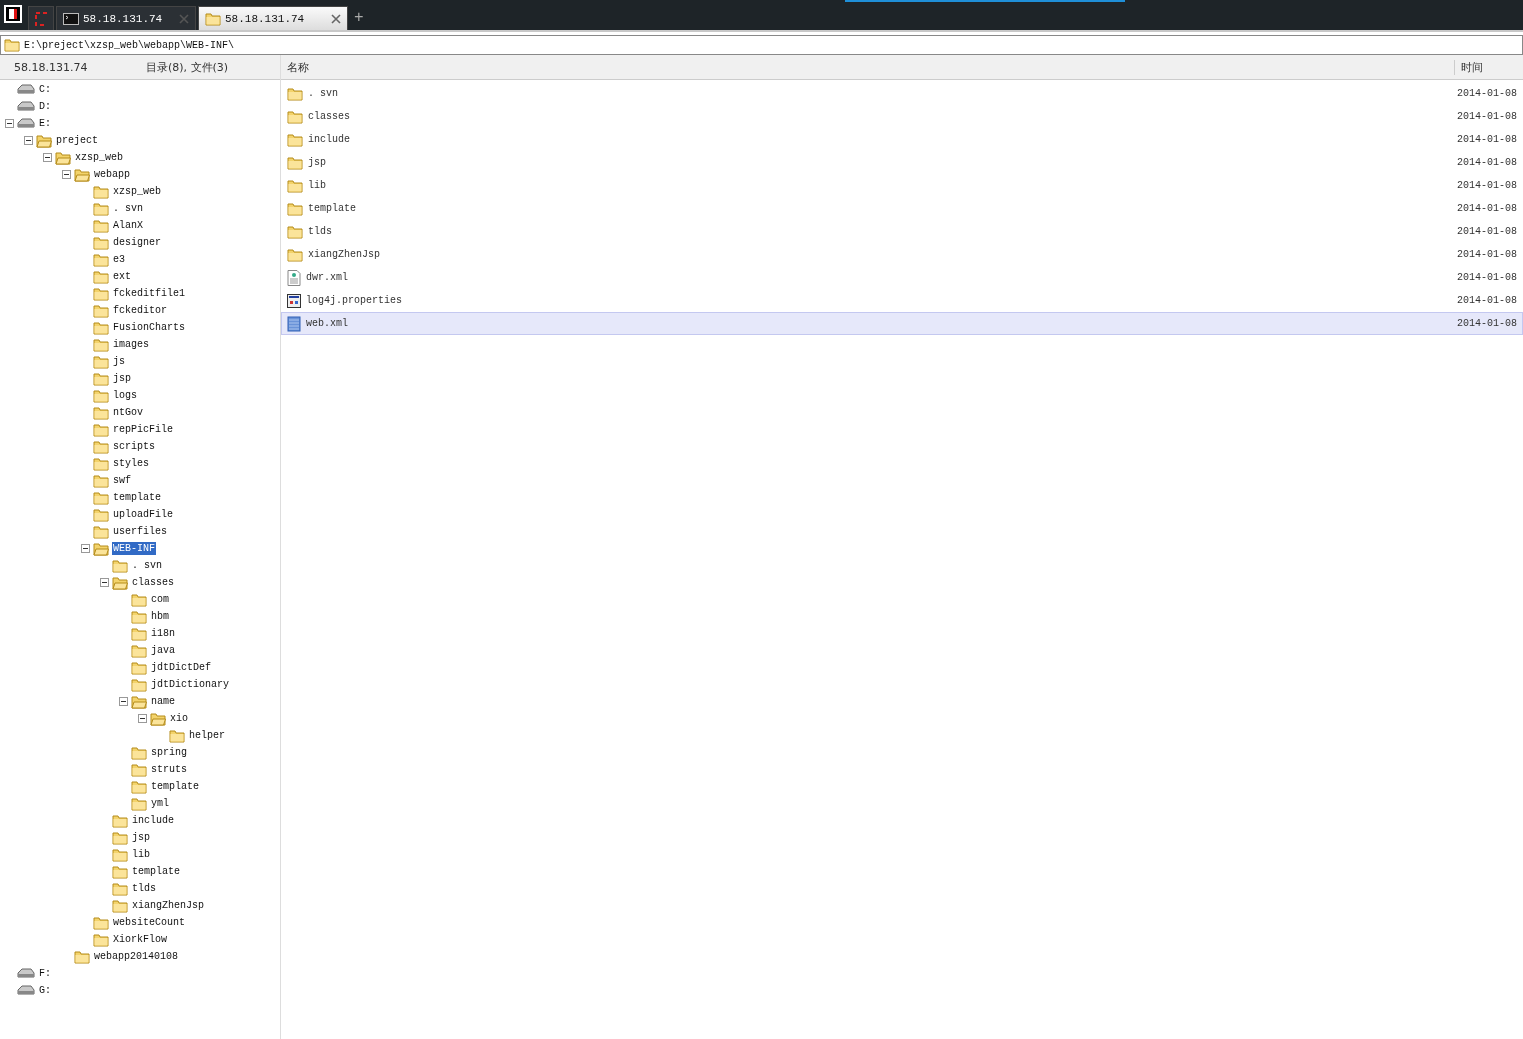  Describe the element at coordinates (902, 139) in the screenshot. I see `file-row: include 2014-01-08` at that location.